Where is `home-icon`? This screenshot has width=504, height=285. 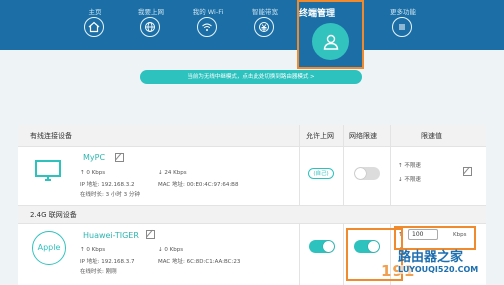 home-icon is located at coordinates (94, 27).